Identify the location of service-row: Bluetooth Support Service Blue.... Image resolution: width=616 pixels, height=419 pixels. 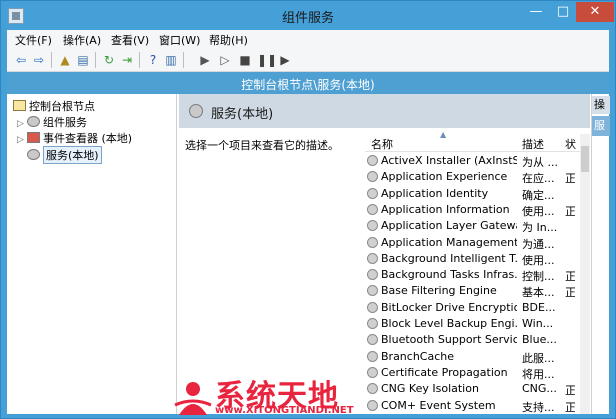
(470, 340).